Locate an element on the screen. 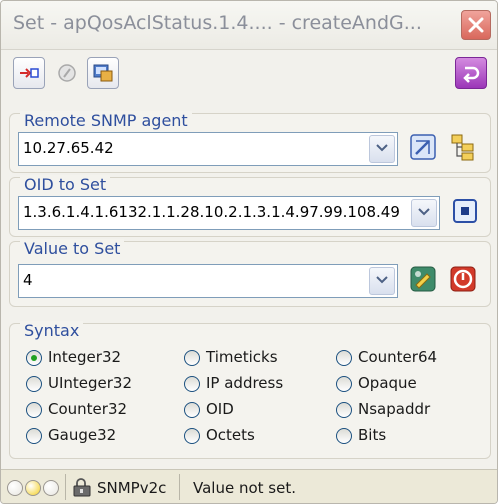  send-request-icon is located at coordinates (29, 73).